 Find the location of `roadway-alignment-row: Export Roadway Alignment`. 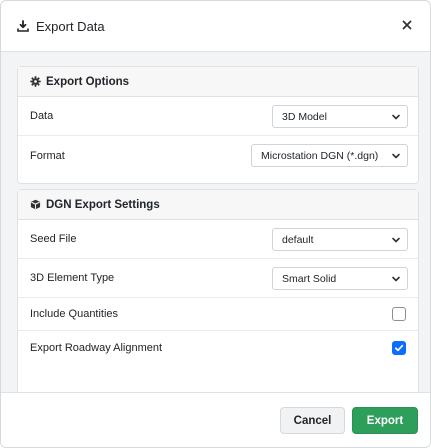

roadway-alignment-row: Export Roadway Alignment is located at coordinates (218, 347).